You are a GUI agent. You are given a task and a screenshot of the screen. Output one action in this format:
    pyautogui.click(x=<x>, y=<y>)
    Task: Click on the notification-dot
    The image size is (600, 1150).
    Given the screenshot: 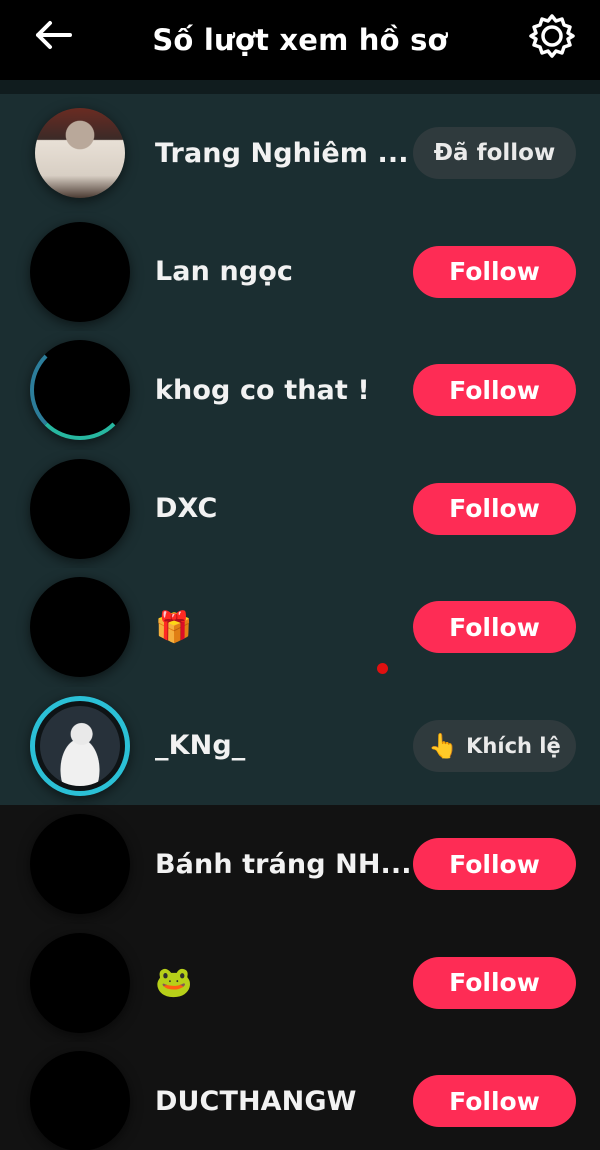 What is the action you would take?
    pyautogui.click(x=382, y=668)
    